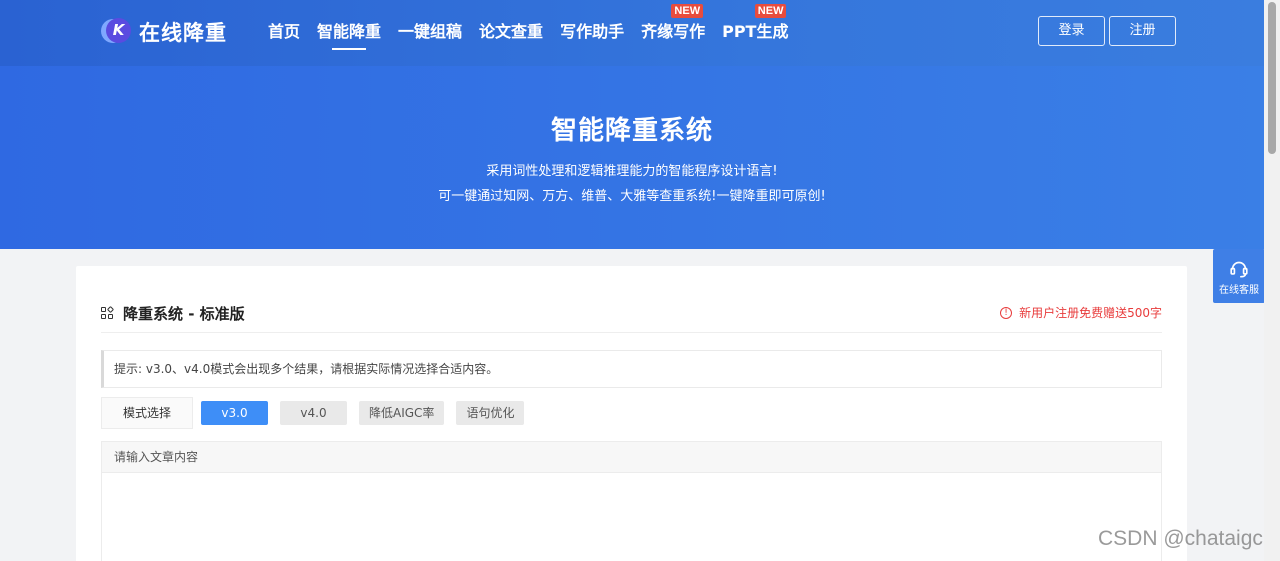 This screenshot has height=561, width=1280. What do you see at coordinates (1180, 538) in the screenshot?
I see `watermark: CSDN @chataigc` at bounding box center [1180, 538].